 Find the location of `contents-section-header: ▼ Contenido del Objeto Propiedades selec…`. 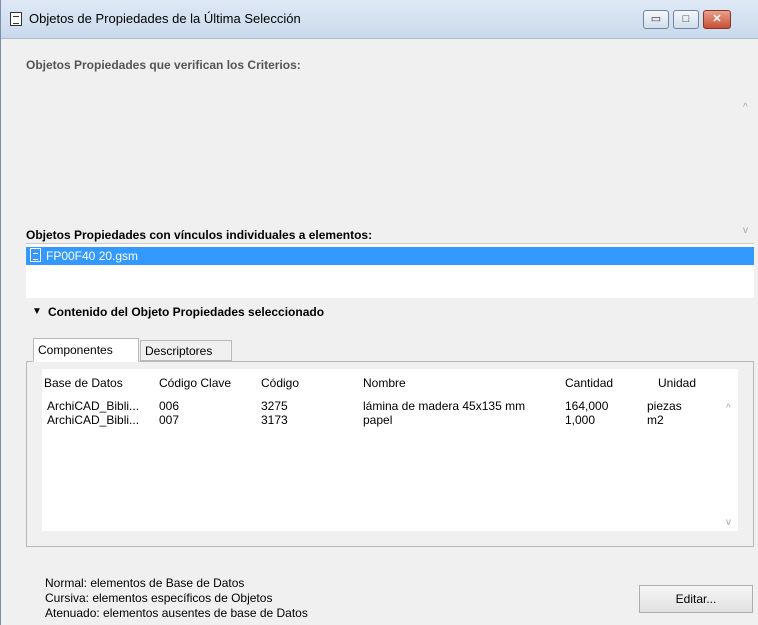

contents-section-header: ▼ Contenido del Objeto Propiedades selec… is located at coordinates (390, 312).